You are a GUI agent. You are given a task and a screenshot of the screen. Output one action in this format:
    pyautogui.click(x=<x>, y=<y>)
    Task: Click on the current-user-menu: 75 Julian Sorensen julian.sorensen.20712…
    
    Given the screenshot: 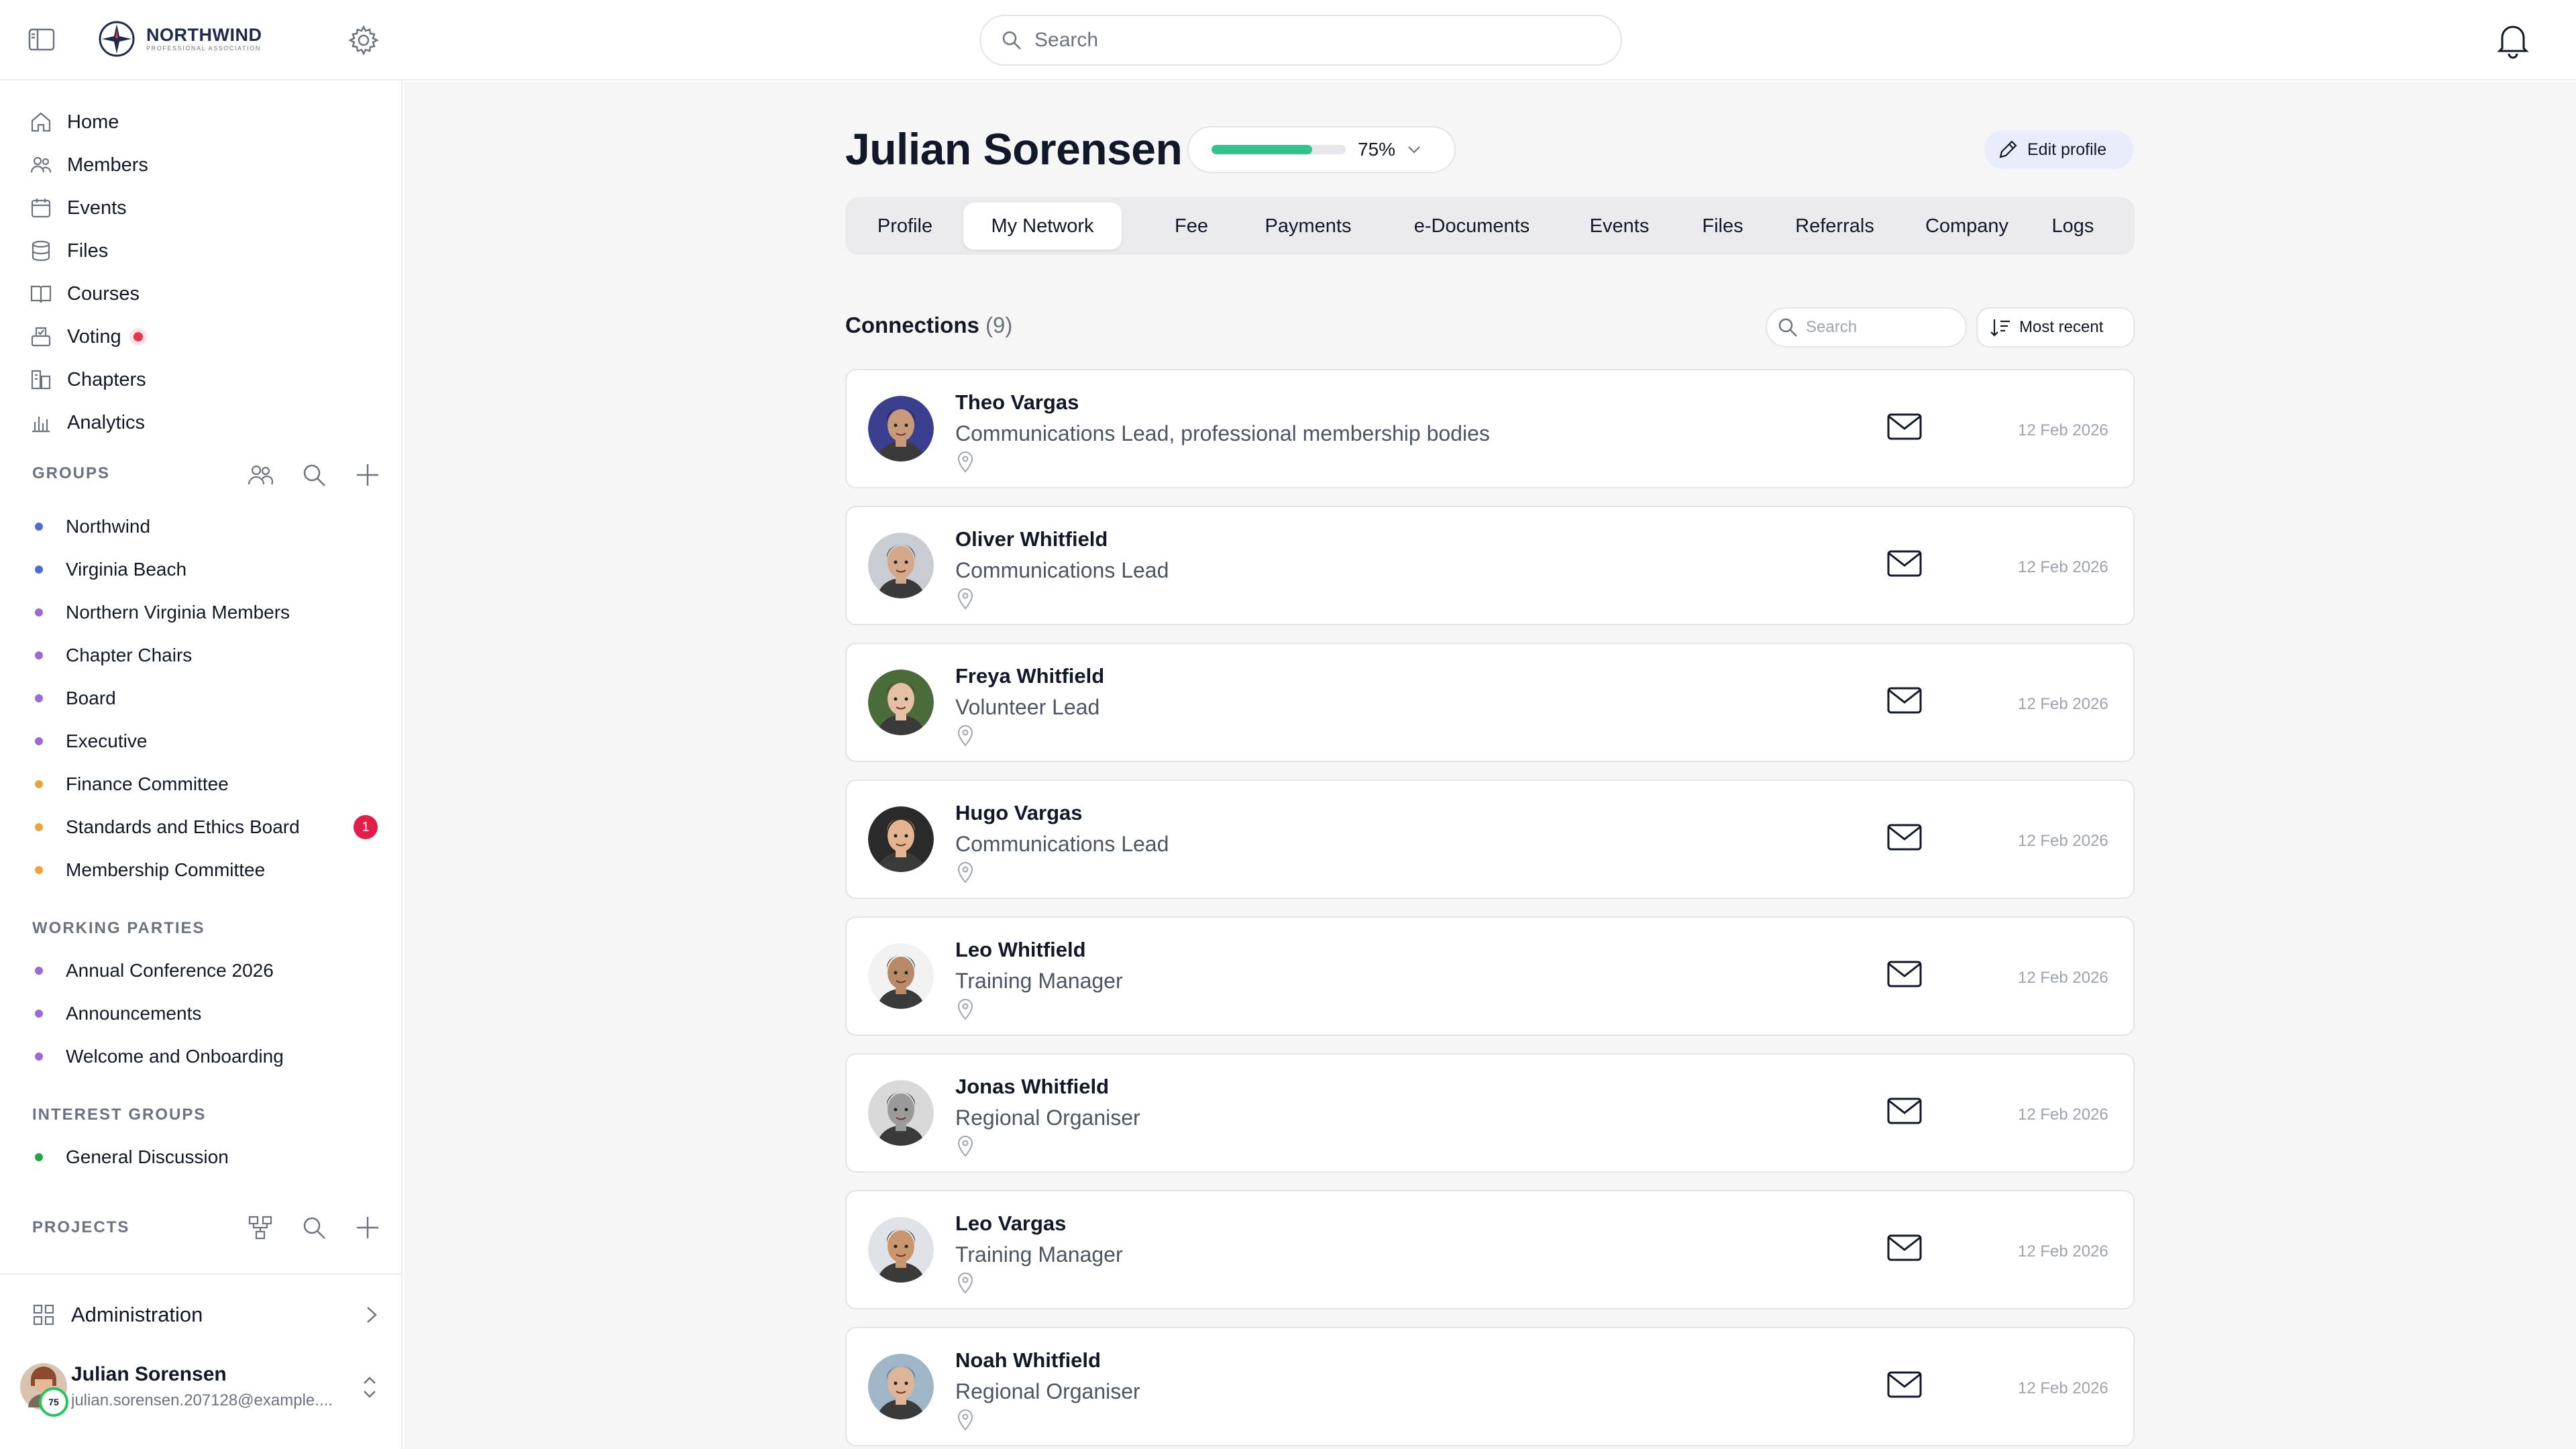 What is the action you would take?
    pyautogui.click(x=201, y=1396)
    